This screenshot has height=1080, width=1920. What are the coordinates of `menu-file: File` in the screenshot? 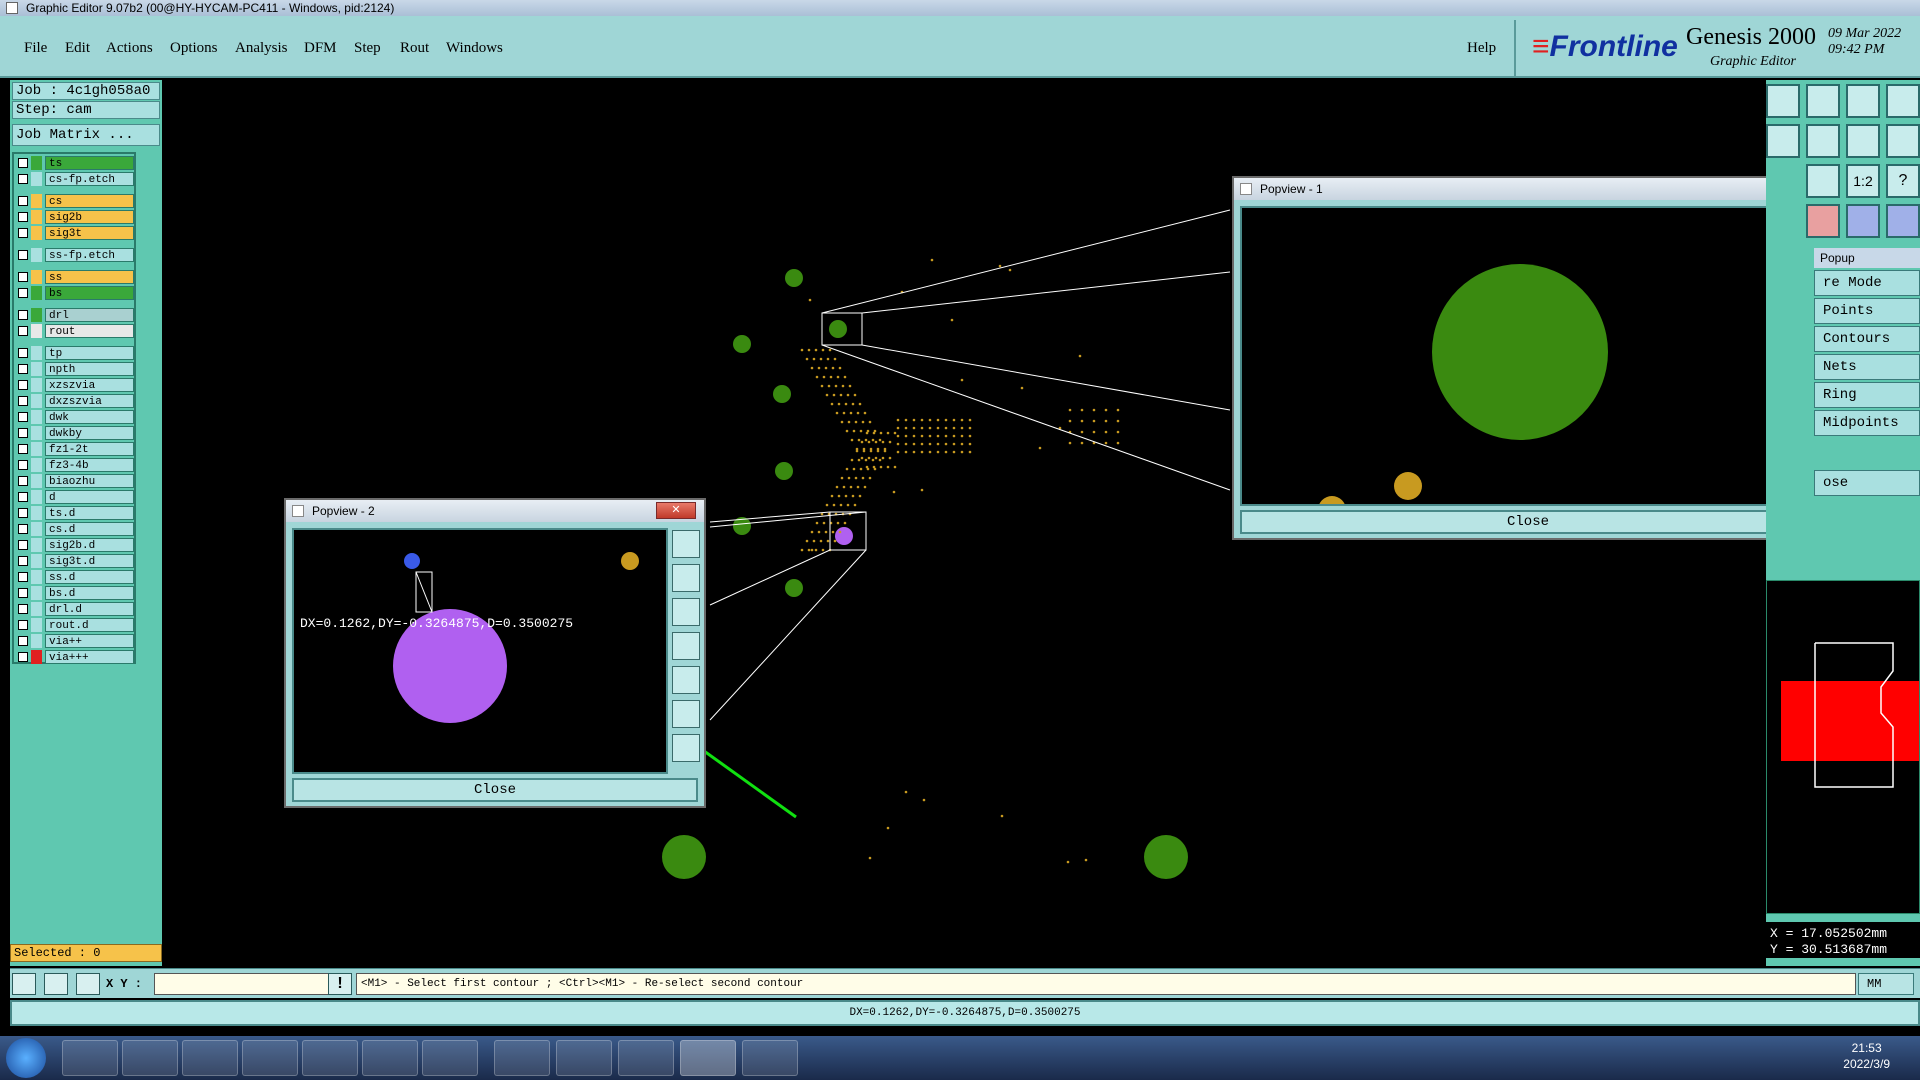 It's located at (35, 48).